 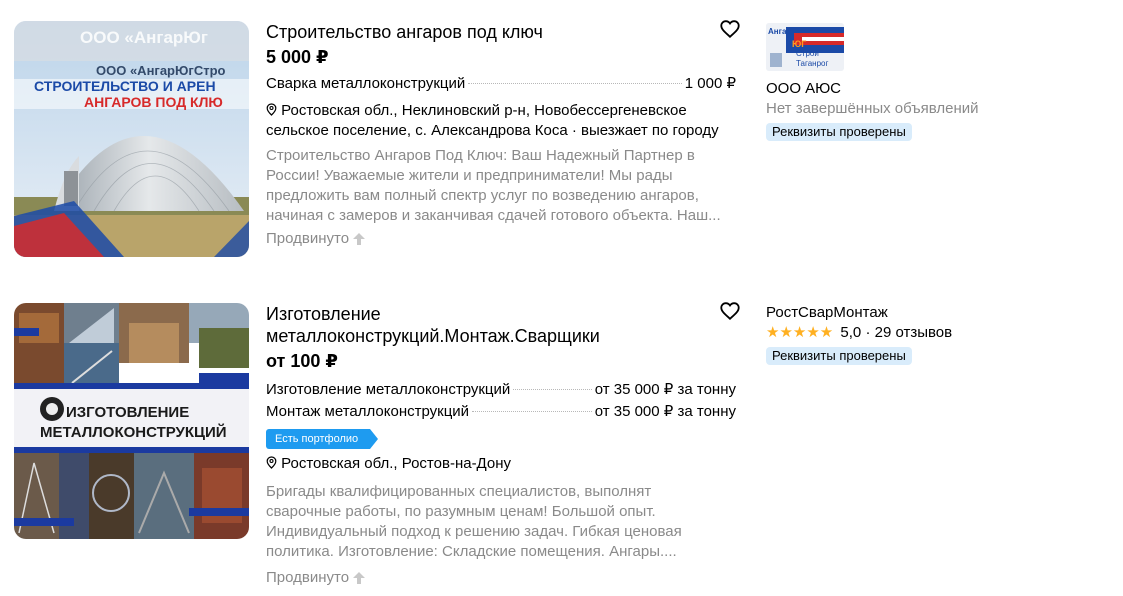 I want to click on seller-logo-image: Ангар ЮГ Строй Таганрог, so click(x=805, y=47).